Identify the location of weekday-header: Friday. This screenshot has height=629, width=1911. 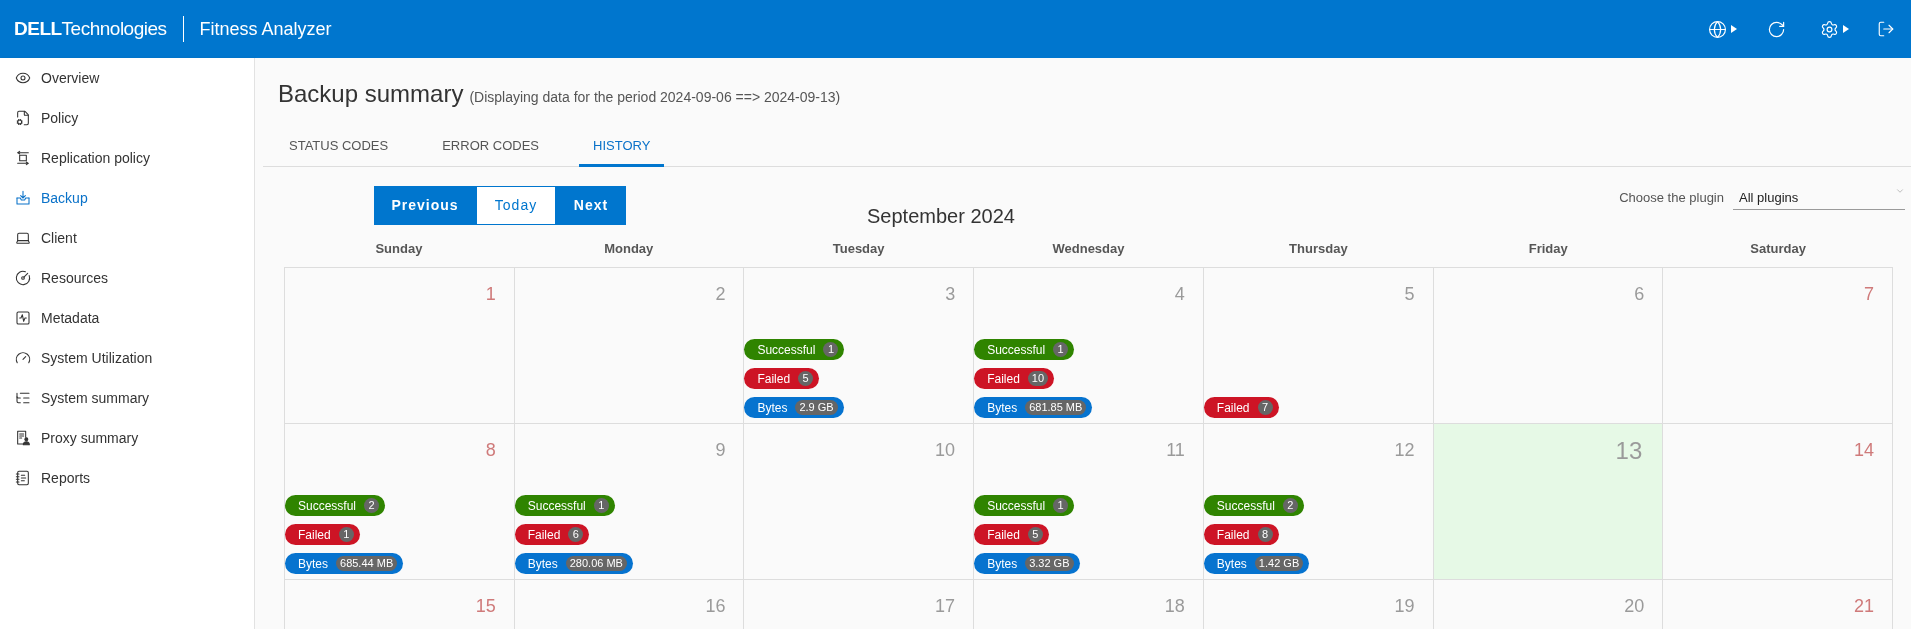
(1548, 249).